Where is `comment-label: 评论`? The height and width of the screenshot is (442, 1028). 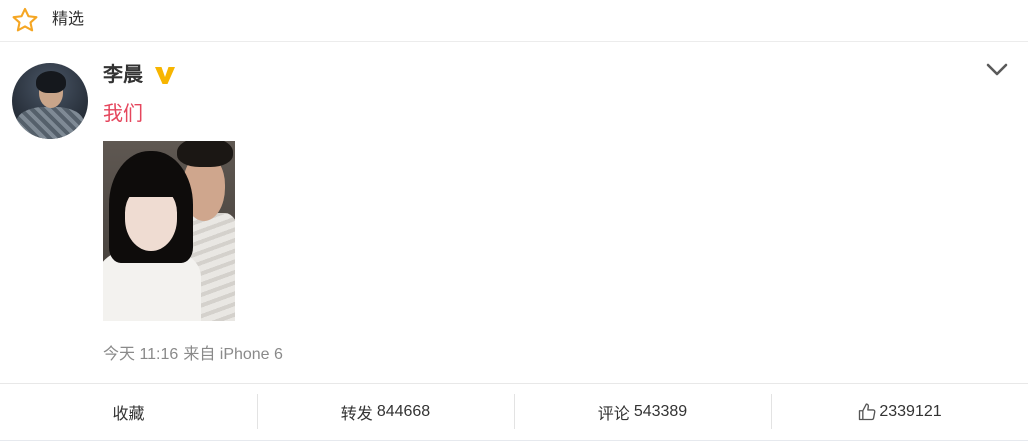
comment-label: 评论 is located at coordinates (613, 414).